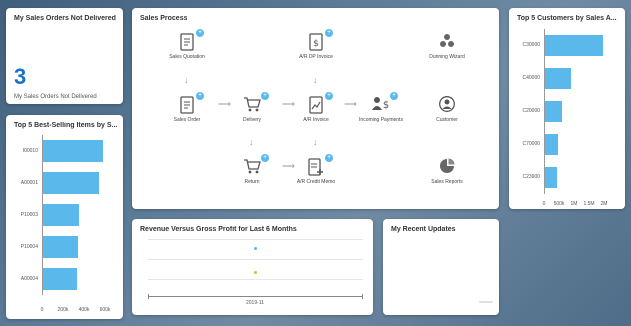 Image resolution: width=631 pixels, height=326 pixels. I want to click on process-label: A/R Credit Memo, so click(316, 182).